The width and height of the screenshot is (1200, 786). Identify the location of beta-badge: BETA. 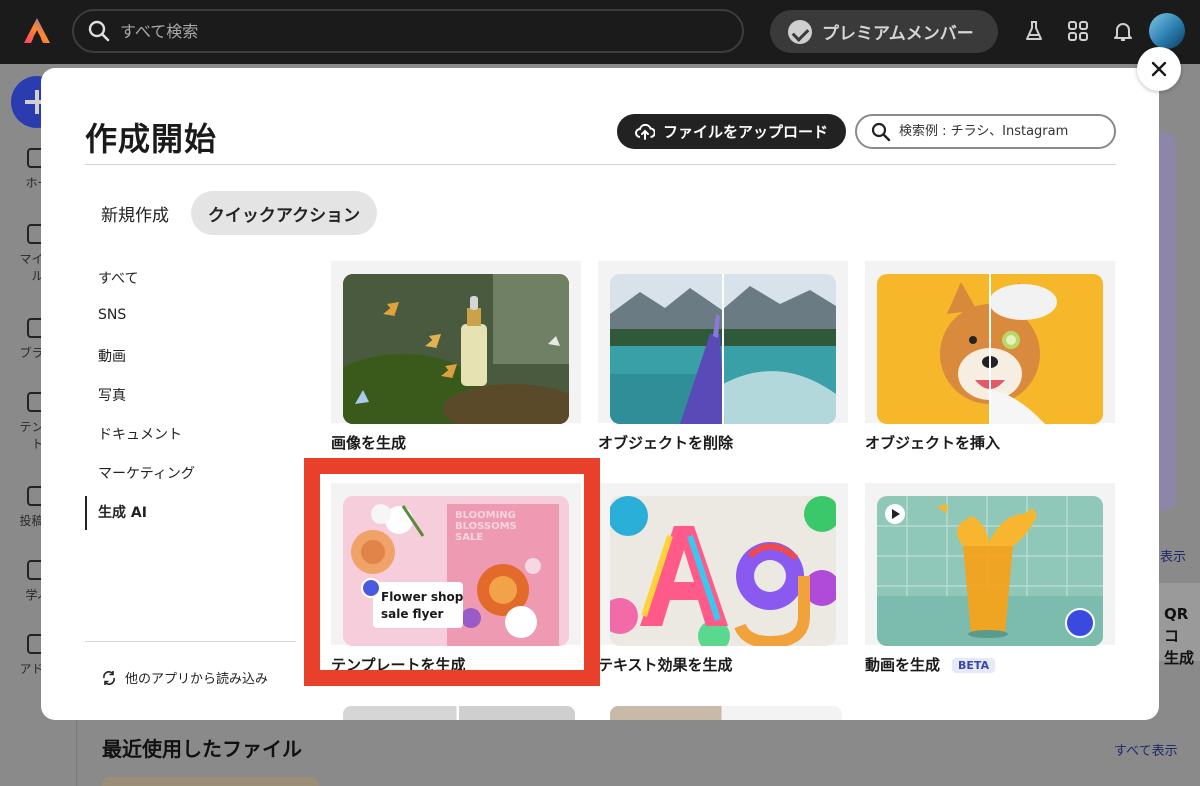
(974, 665).